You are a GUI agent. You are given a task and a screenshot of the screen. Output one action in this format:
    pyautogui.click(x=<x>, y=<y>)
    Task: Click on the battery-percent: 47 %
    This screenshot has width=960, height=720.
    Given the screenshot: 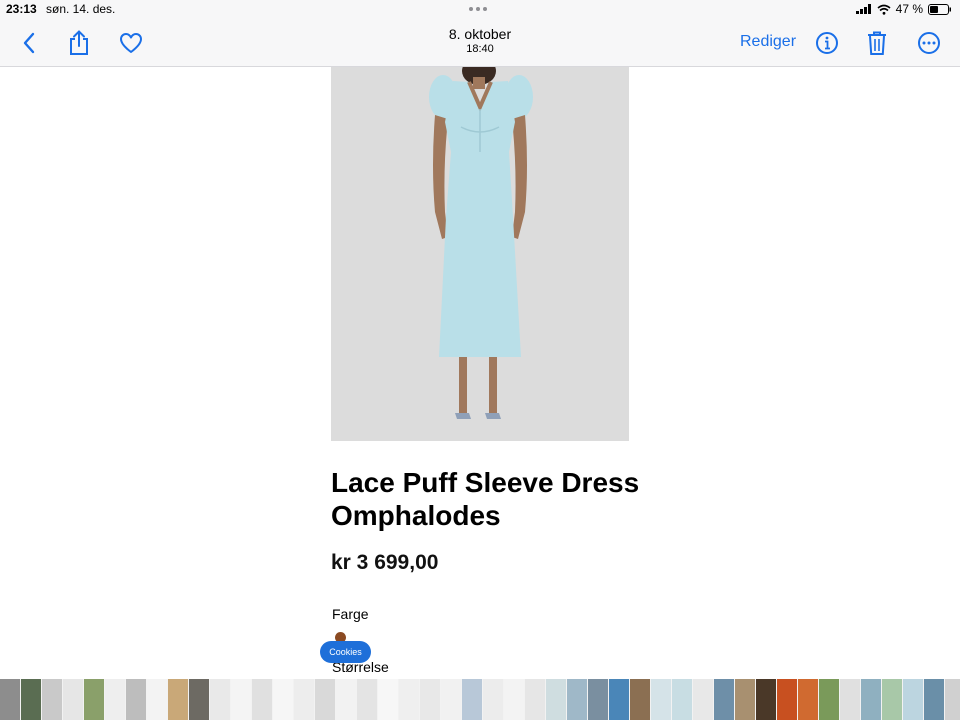 What is the action you would take?
    pyautogui.click(x=909, y=9)
    